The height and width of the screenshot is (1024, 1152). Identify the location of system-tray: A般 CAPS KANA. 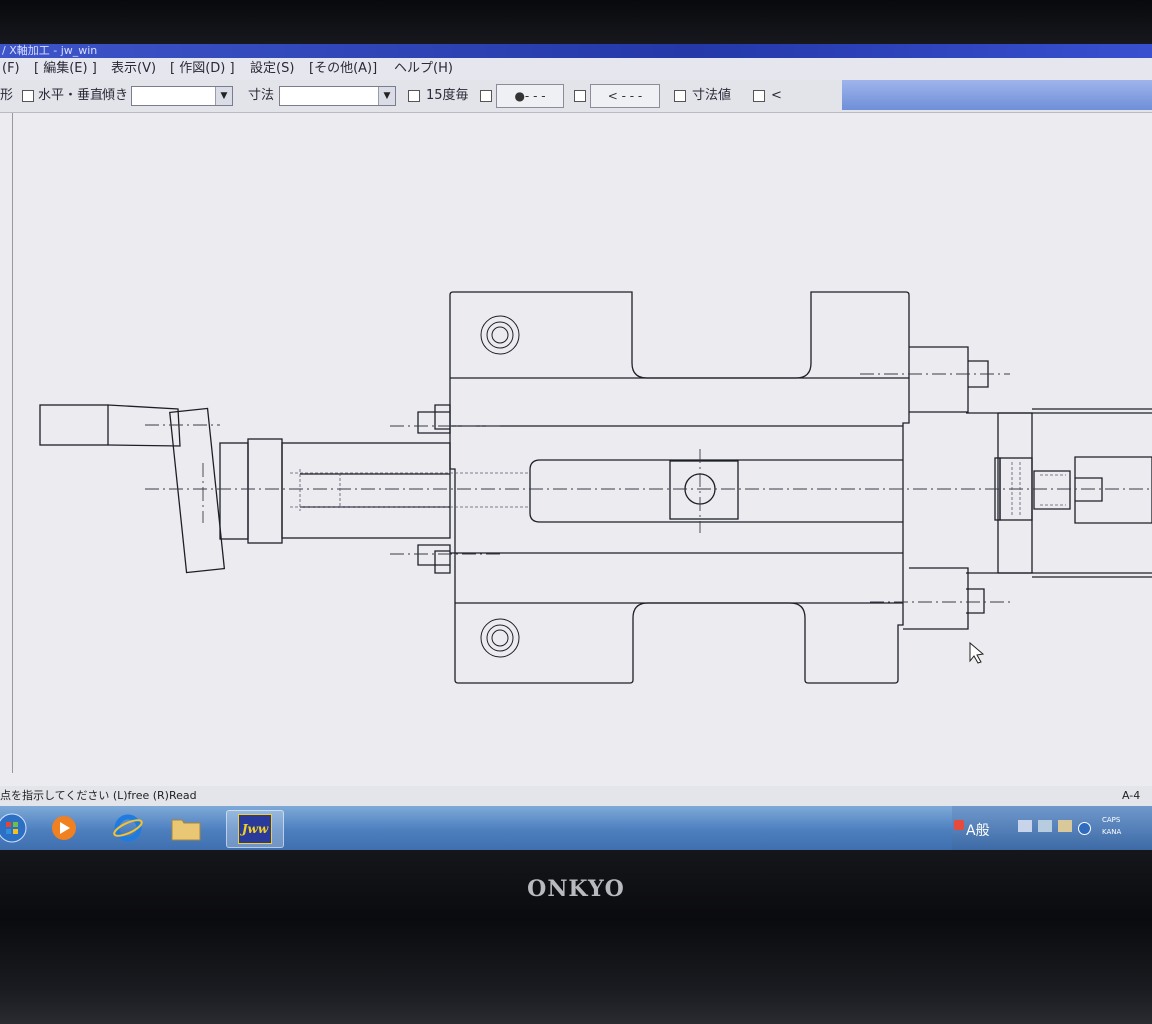
(1052, 828).